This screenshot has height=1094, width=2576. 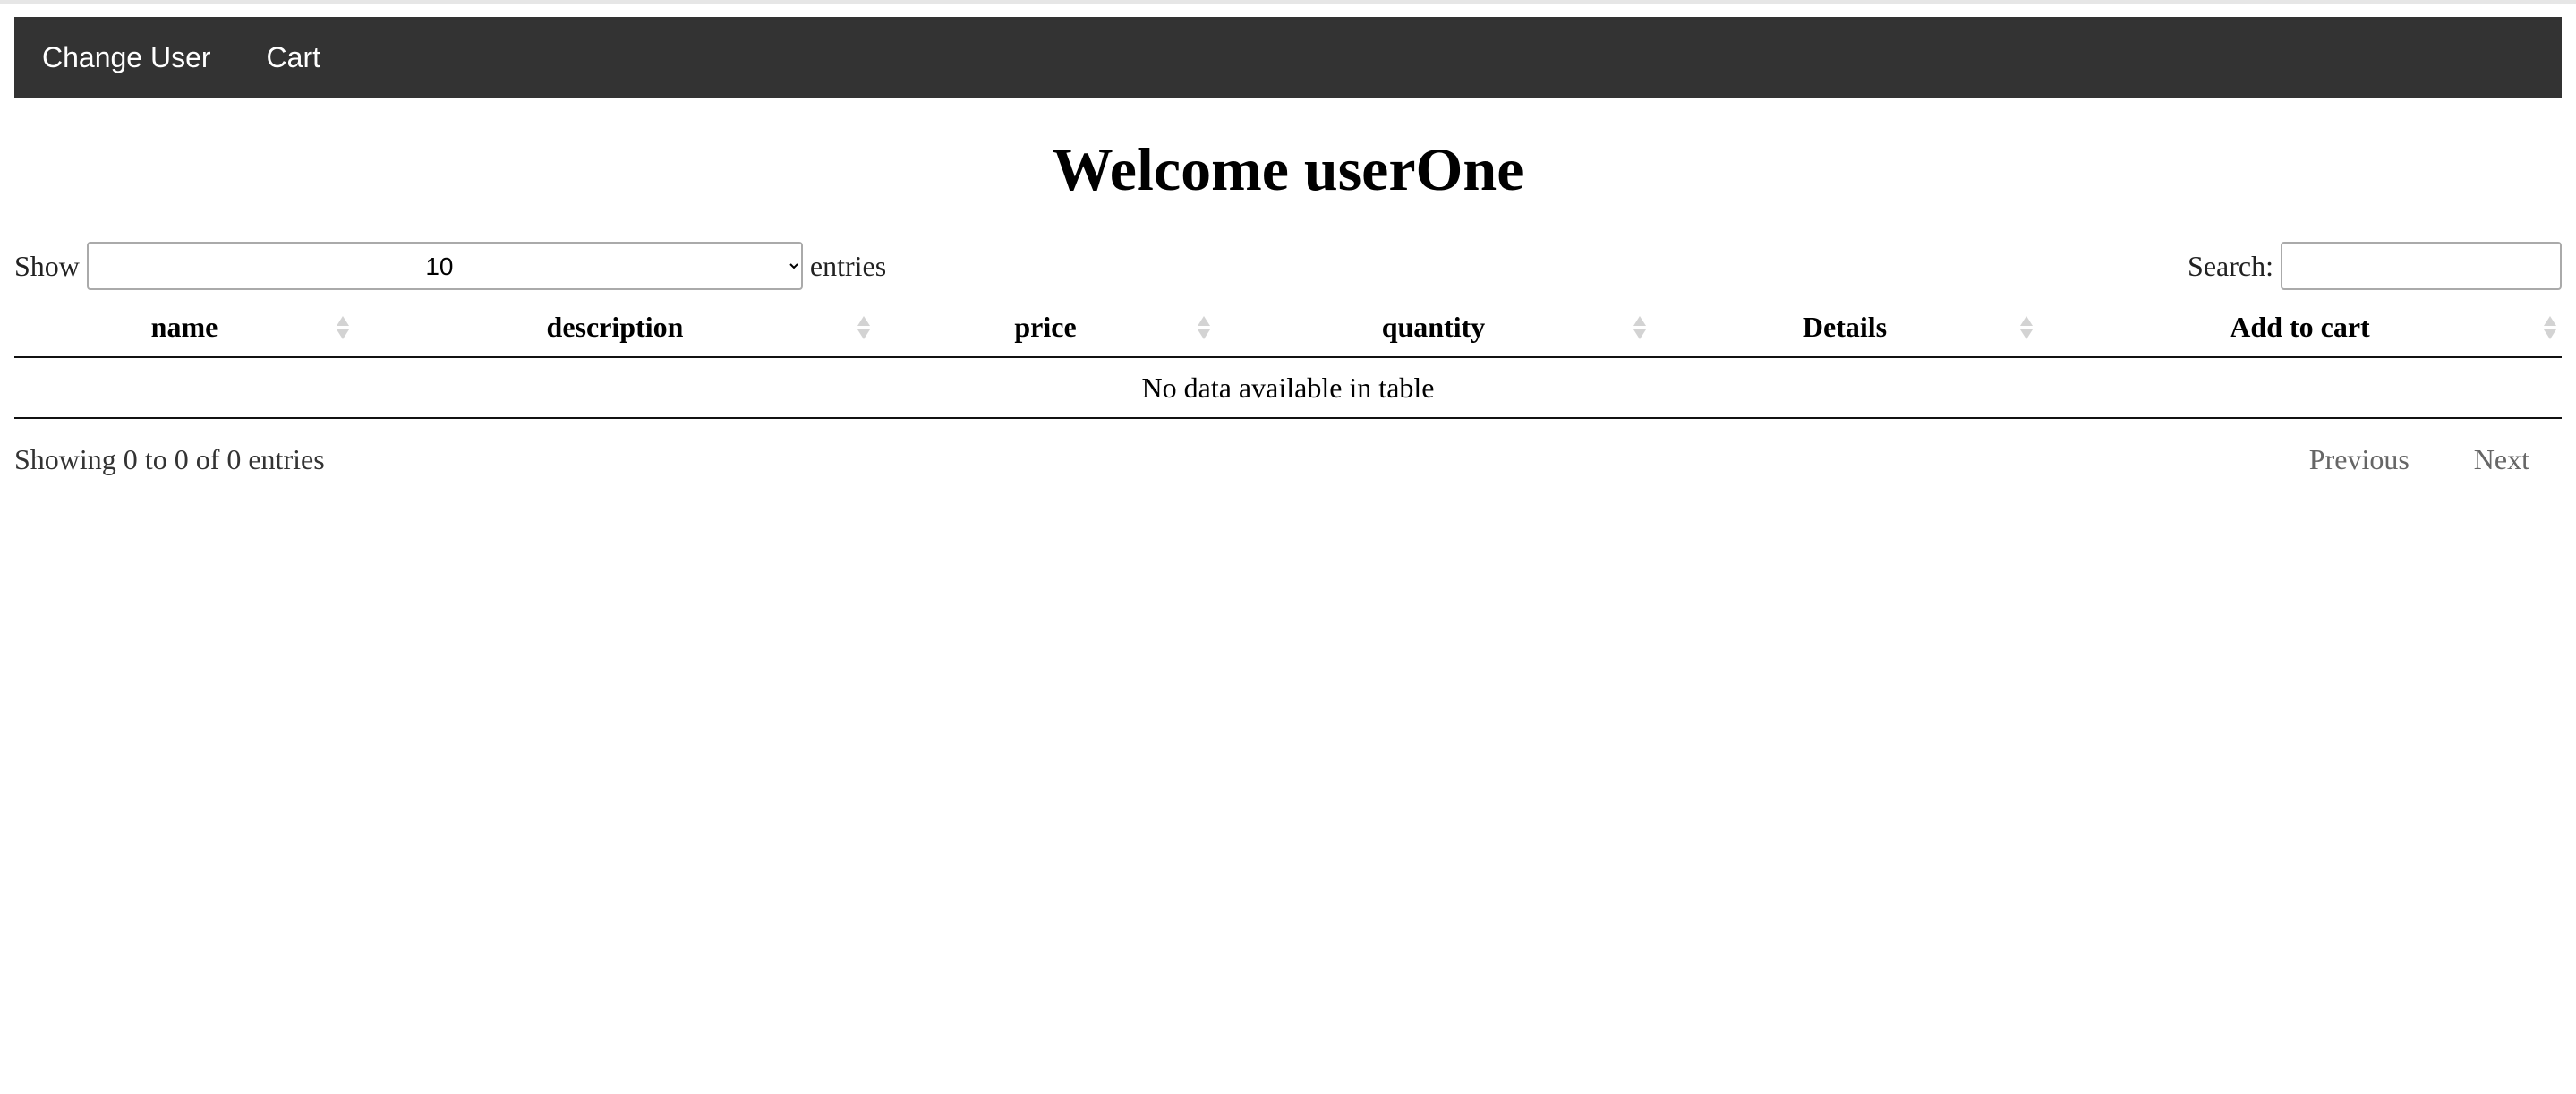 What do you see at coordinates (444, 266) in the screenshot?
I see `entries-per-page-select: 10` at bounding box center [444, 266].